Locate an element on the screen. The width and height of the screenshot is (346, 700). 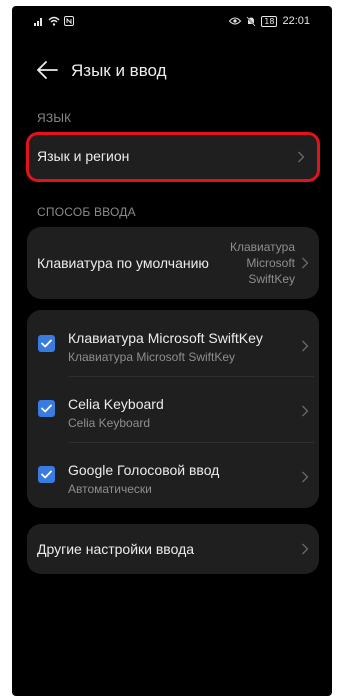
keyboard-item-celia: Celia Keyboard Celia Keyboard is located at coordinates (173, 409).